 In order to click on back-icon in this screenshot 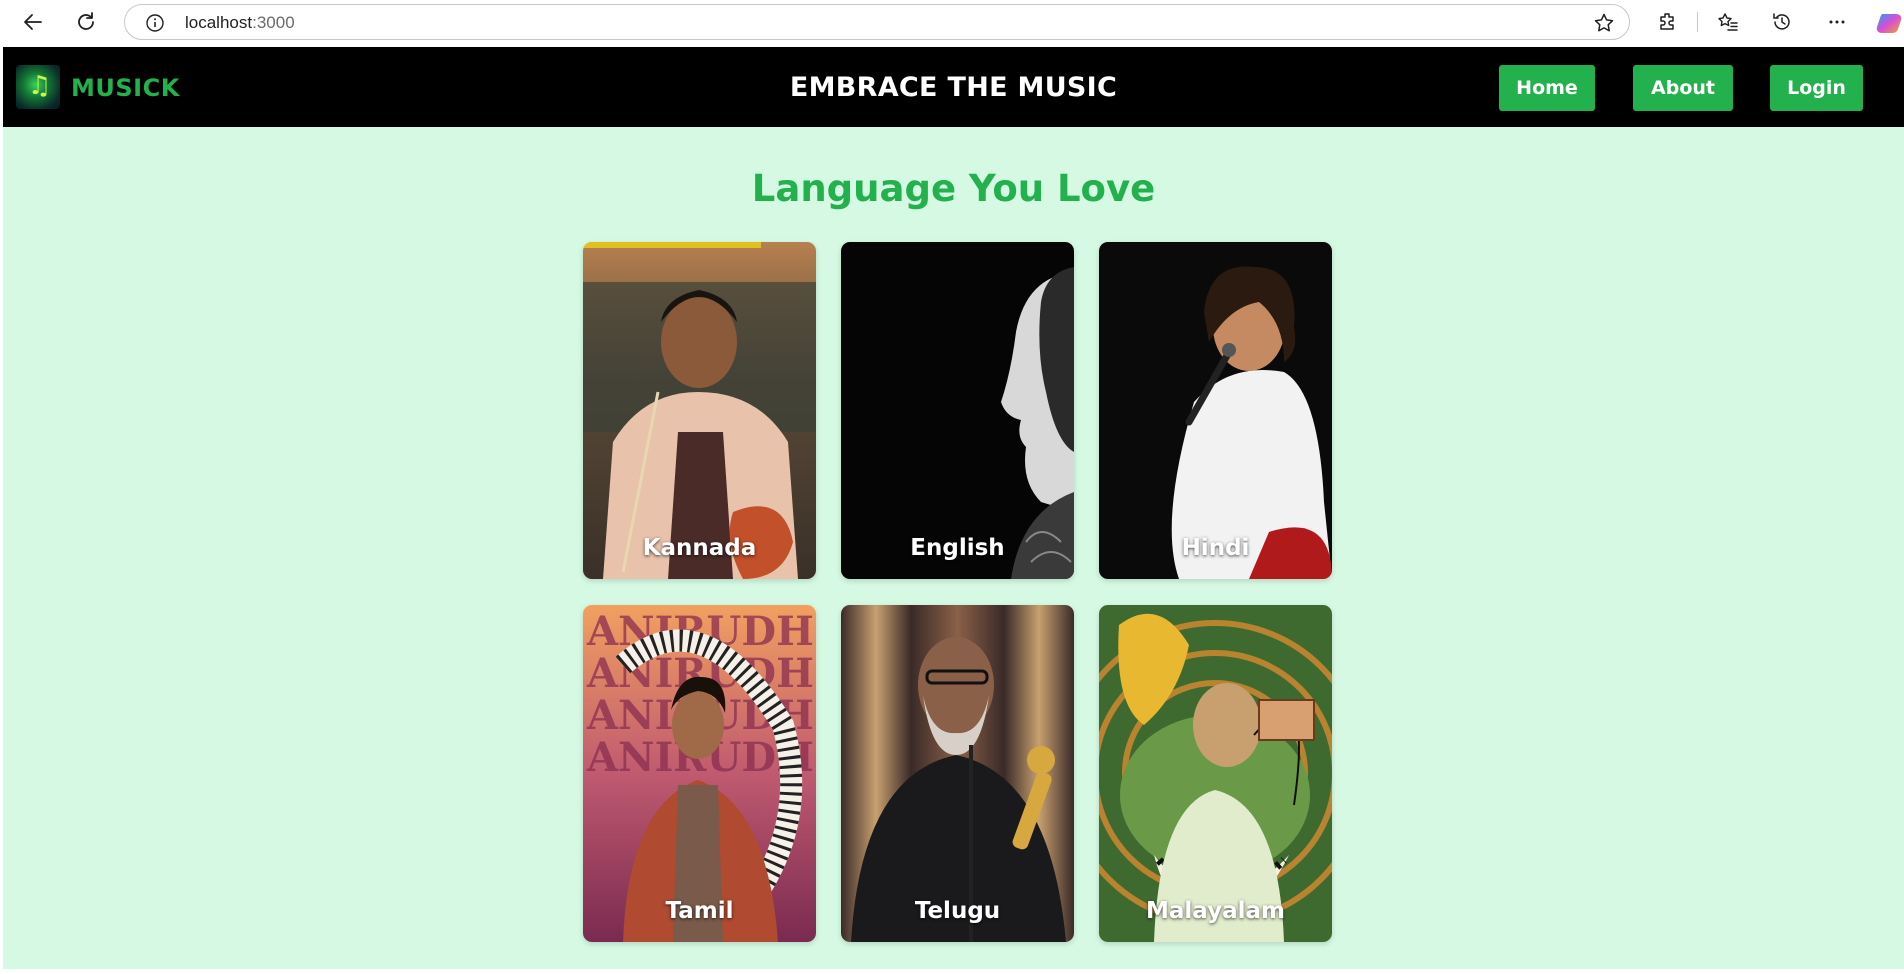, I will do `click(33, 22)`.